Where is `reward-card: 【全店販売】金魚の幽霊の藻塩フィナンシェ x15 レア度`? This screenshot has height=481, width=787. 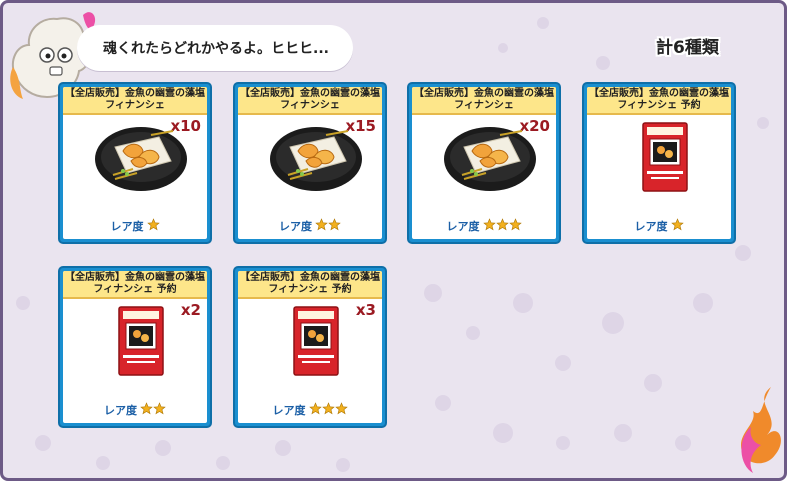
reward-card: 【全店販売】金魚の幽霊の藻塩フィナンシェ x15 レア度 is located at coordinates (310, 163).